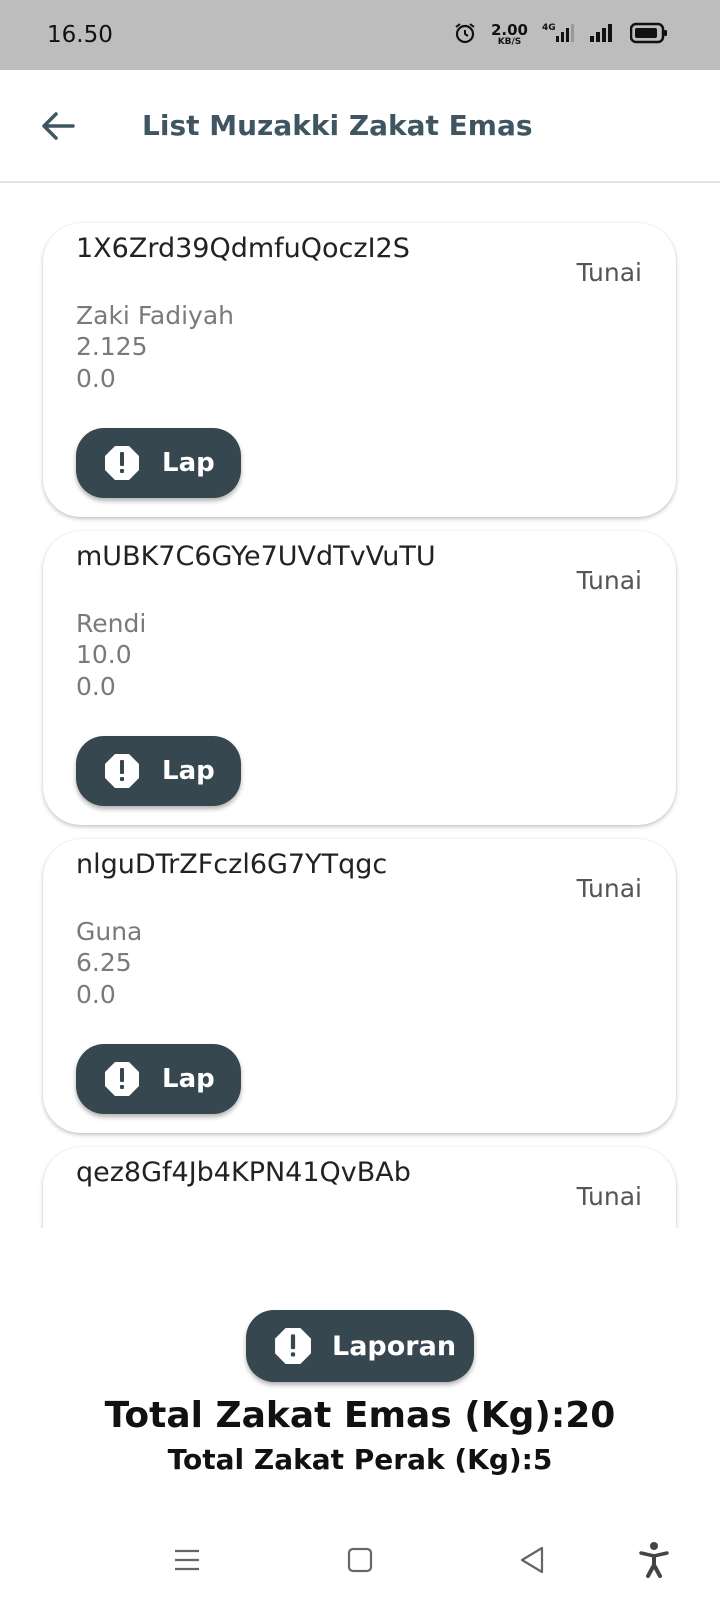  Describe the element at coordinates (155, 315) in the screenshot. I see `item-name: Zaki Fadiyah` at that location.